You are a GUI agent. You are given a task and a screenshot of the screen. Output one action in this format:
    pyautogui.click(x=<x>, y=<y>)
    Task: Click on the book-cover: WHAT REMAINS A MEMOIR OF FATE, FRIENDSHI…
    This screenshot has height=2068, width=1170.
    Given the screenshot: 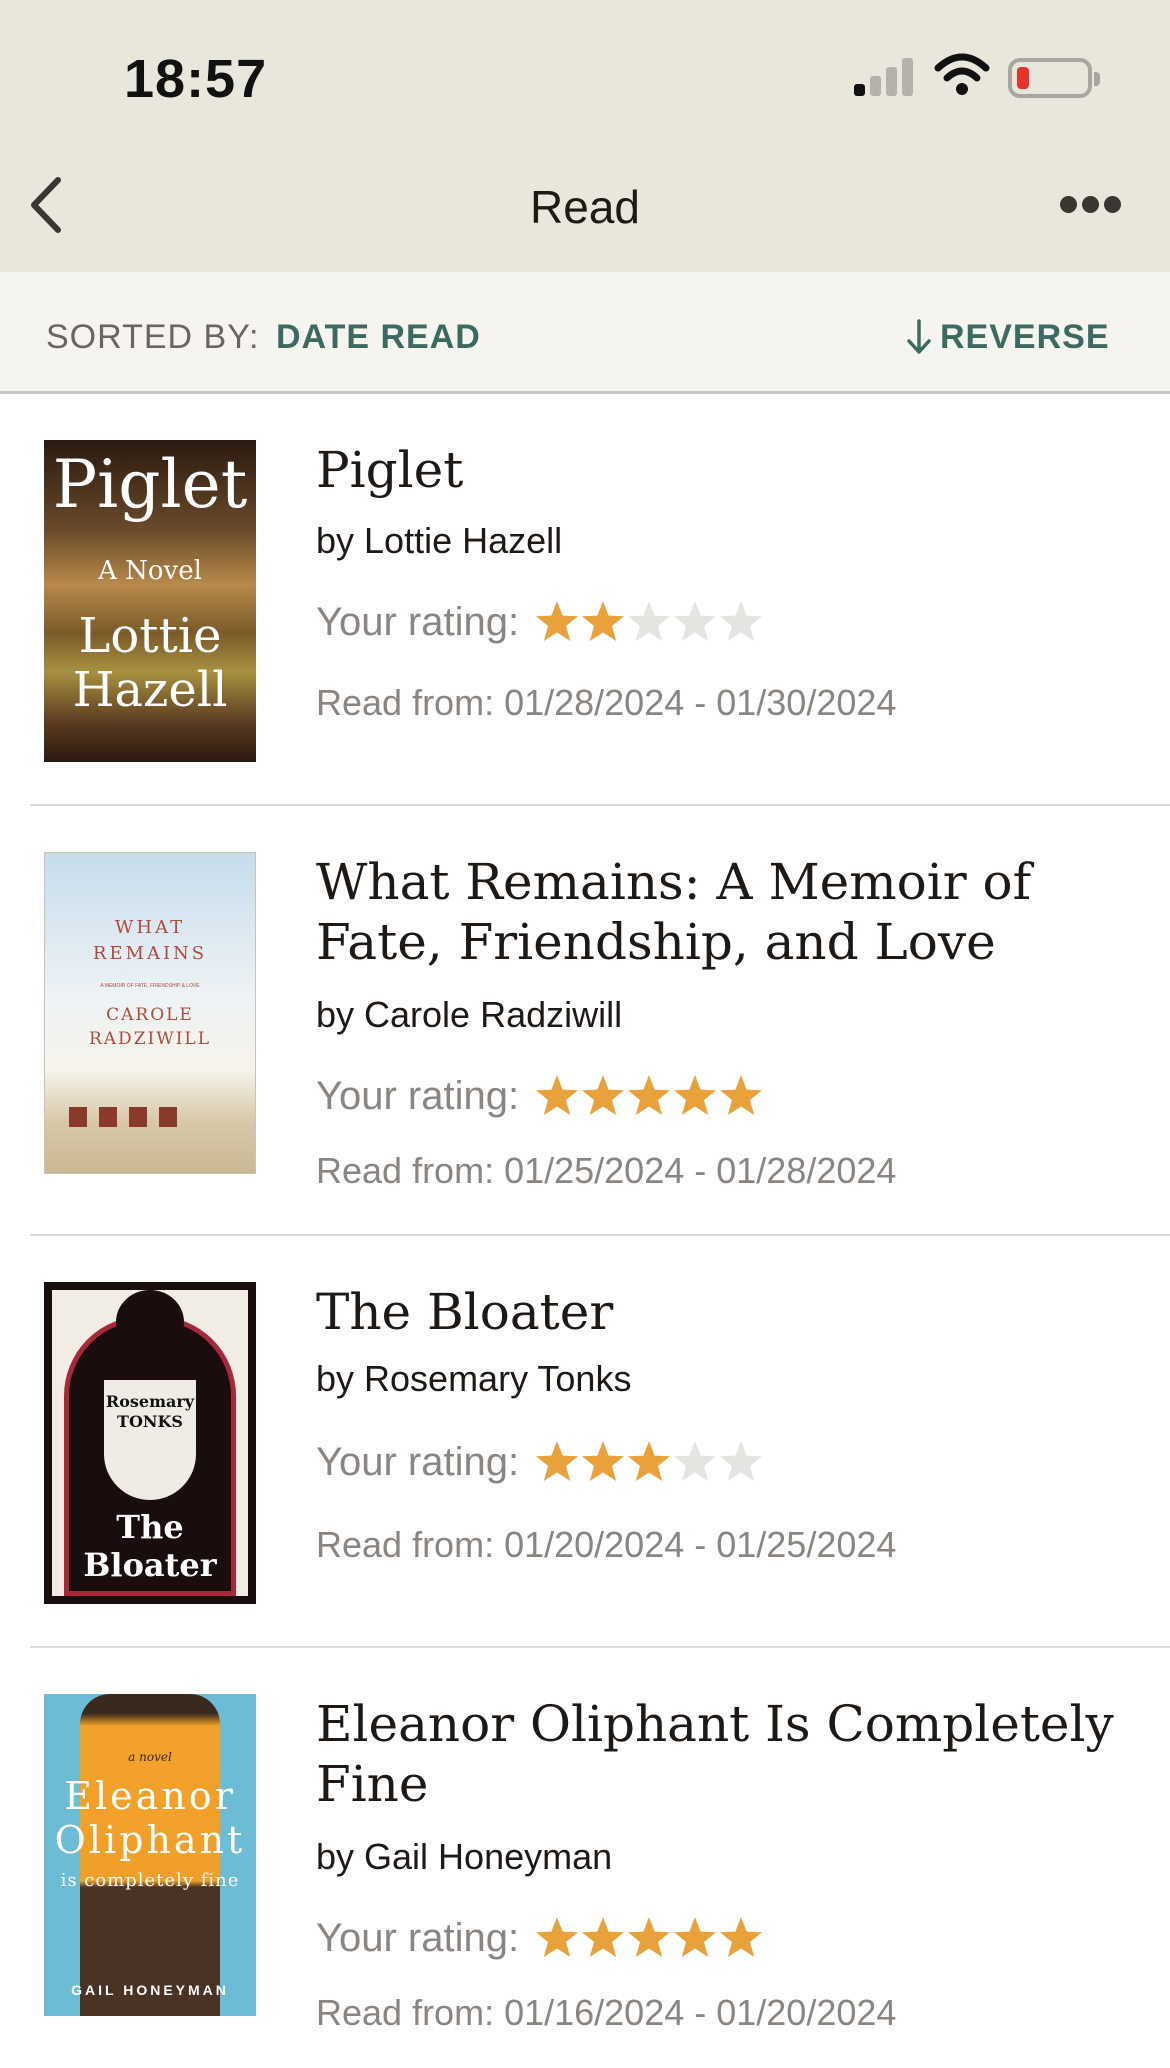 What is the action you would take?
    pyautogui.click(x=150, y=1013)
    